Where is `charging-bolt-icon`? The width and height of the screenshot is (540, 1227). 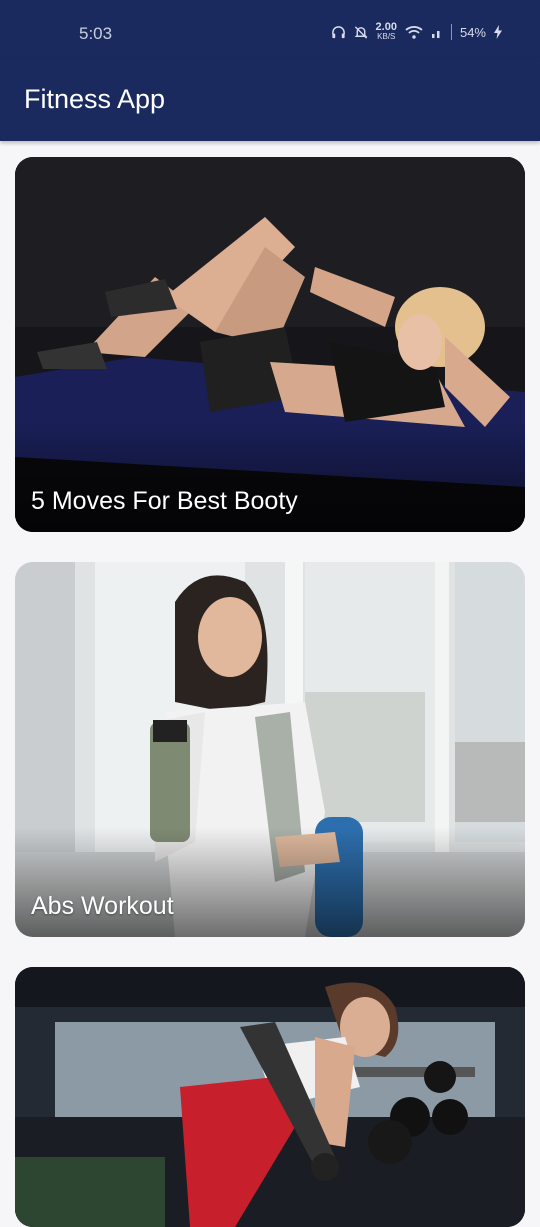
charging-bolt-icon is located at coordinates (498, 32).